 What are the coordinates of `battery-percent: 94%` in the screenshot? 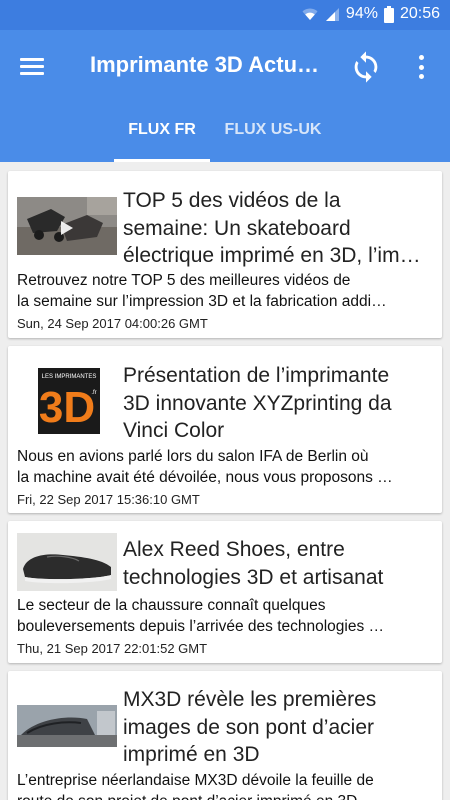 It's located at (361, 13).